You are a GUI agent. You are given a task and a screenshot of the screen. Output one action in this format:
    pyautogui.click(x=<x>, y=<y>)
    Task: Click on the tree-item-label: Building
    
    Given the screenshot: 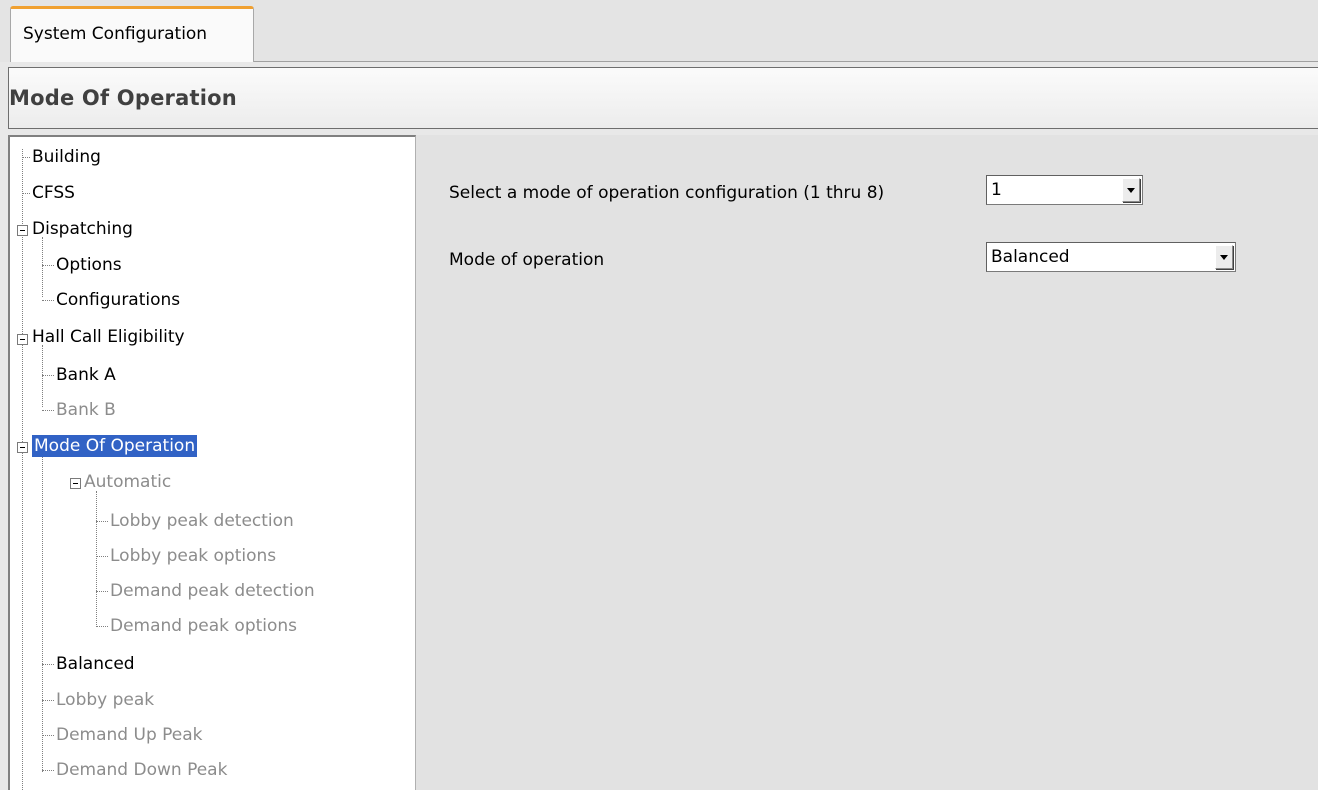 What is the action you would take?
    pyautogui.click(x=66, y=157)
    